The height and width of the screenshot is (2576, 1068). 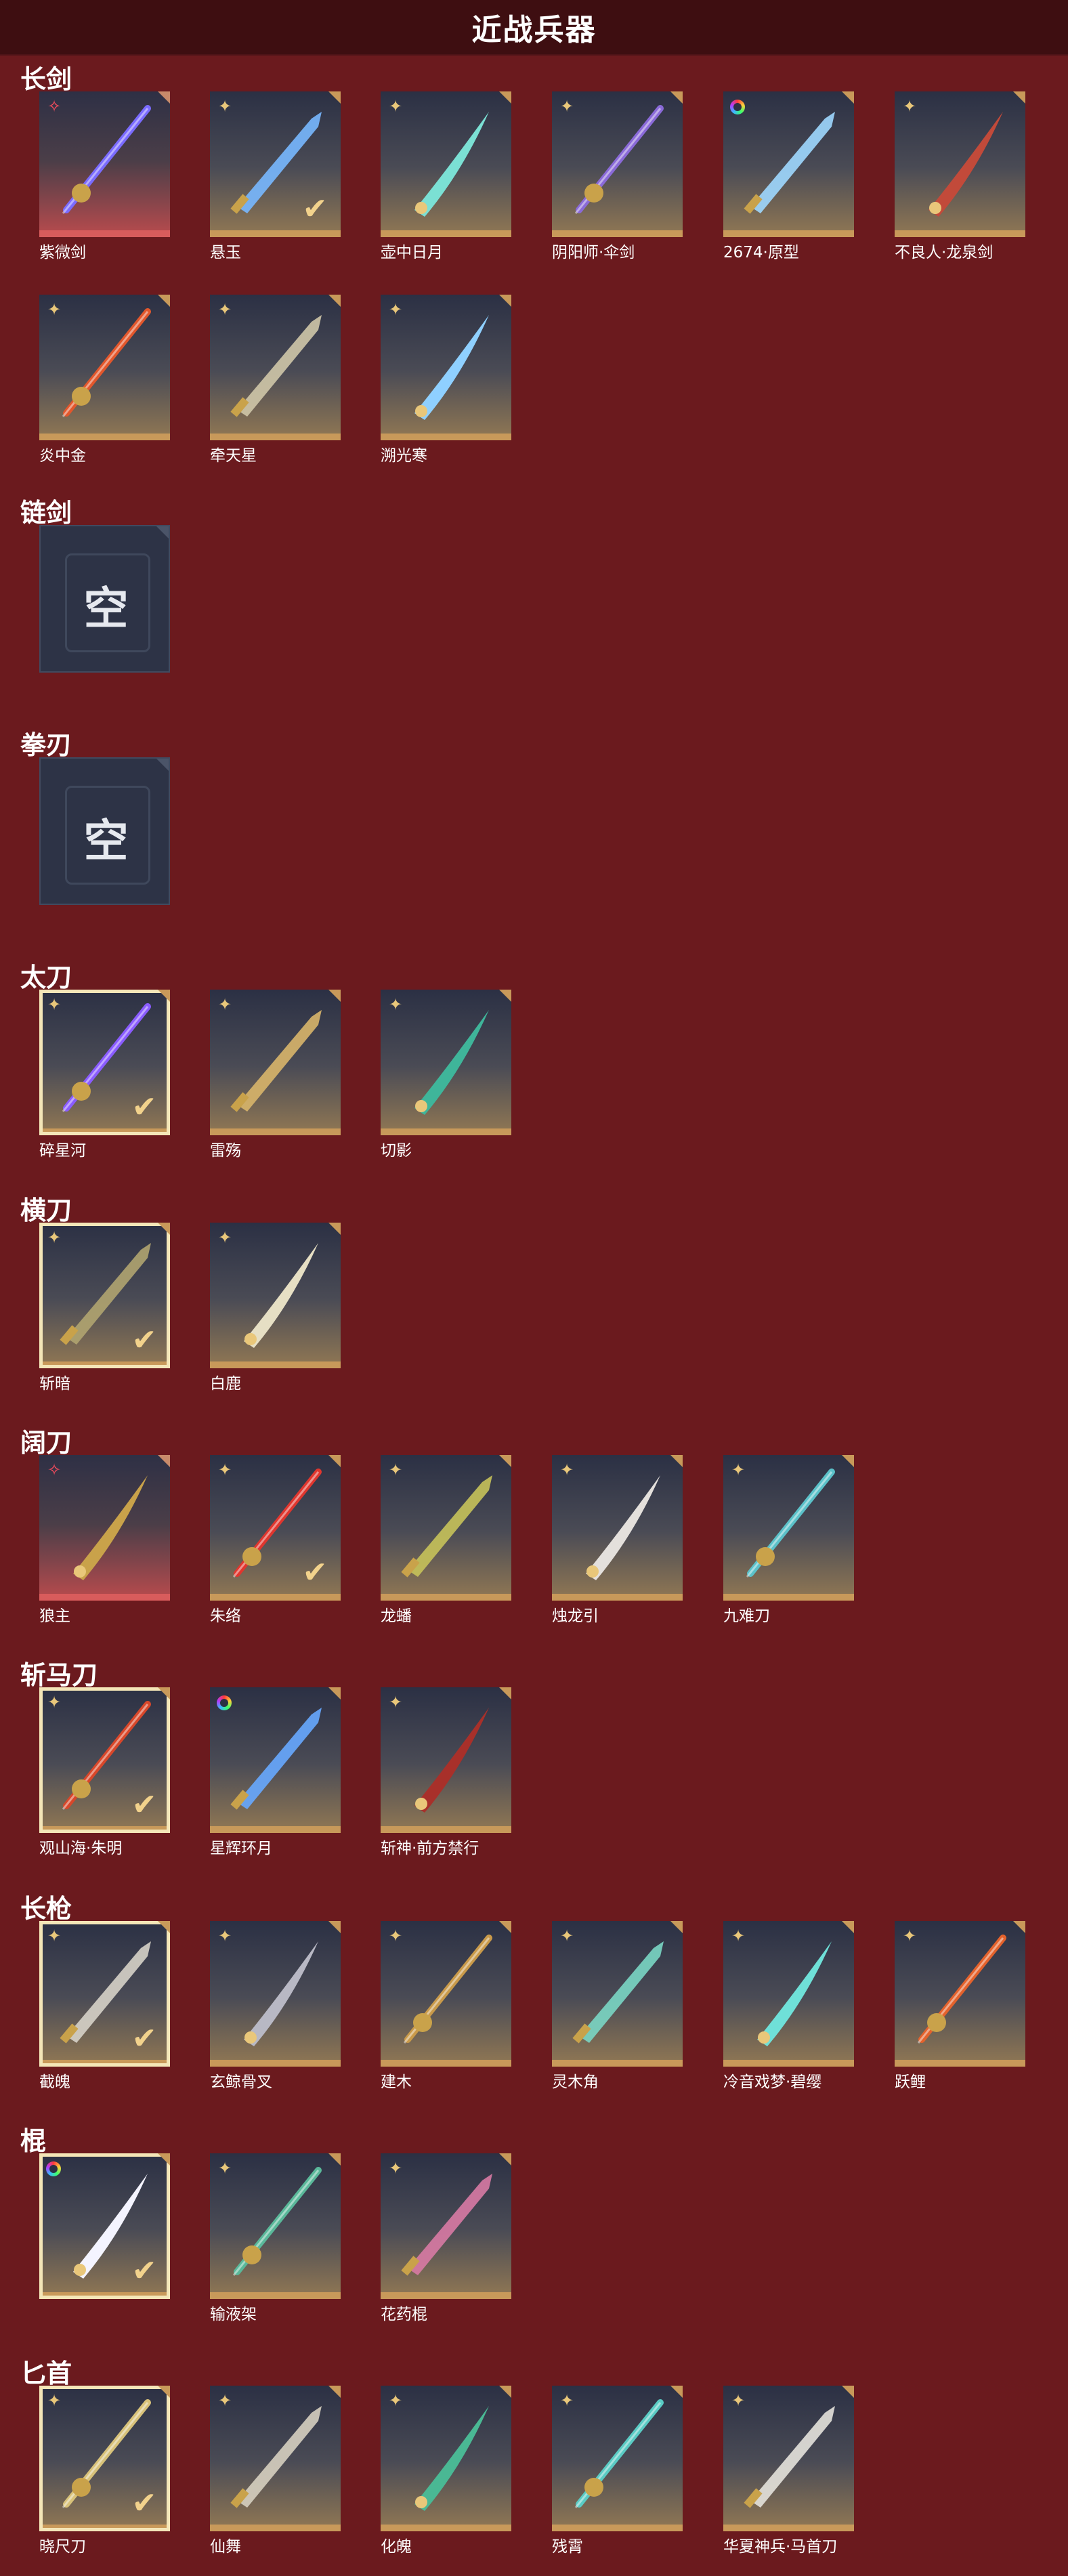 I want to click on weapon-card: ✦ 华夏神兵·马首刀, so click(x=788, y=2471).